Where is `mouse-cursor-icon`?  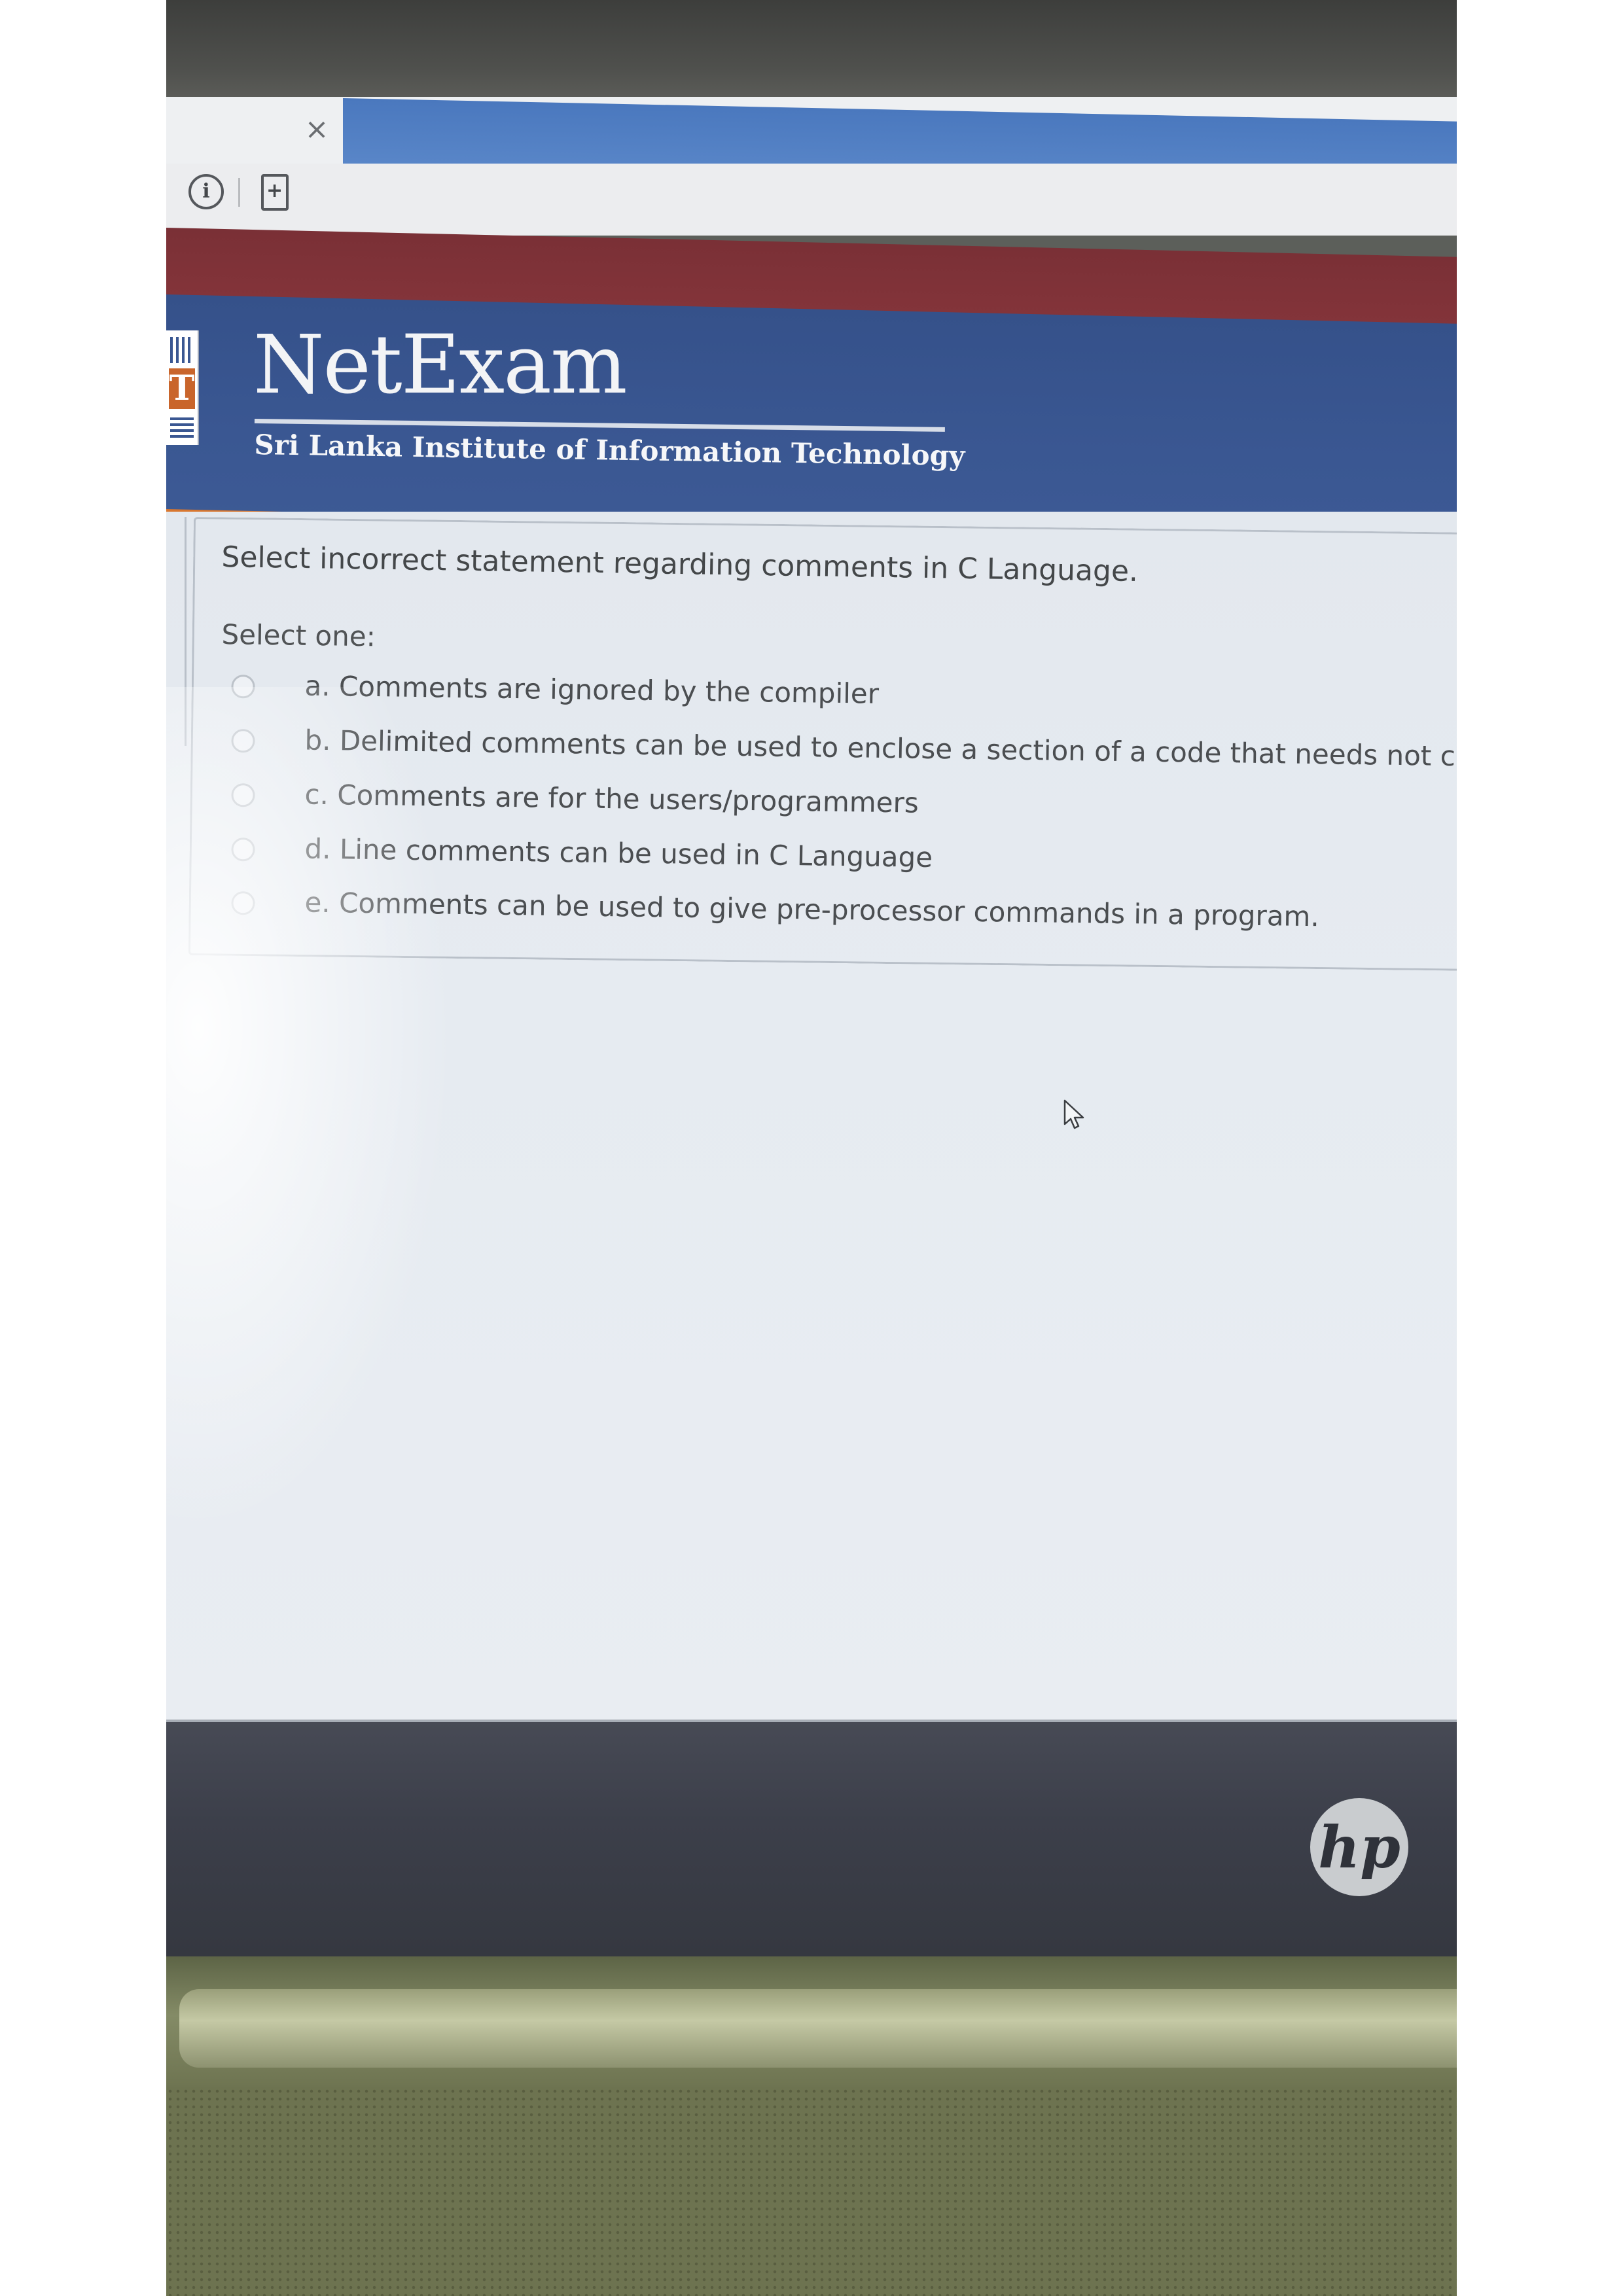 mouse-cursor-icon is located at coordinates (1073, 1114).